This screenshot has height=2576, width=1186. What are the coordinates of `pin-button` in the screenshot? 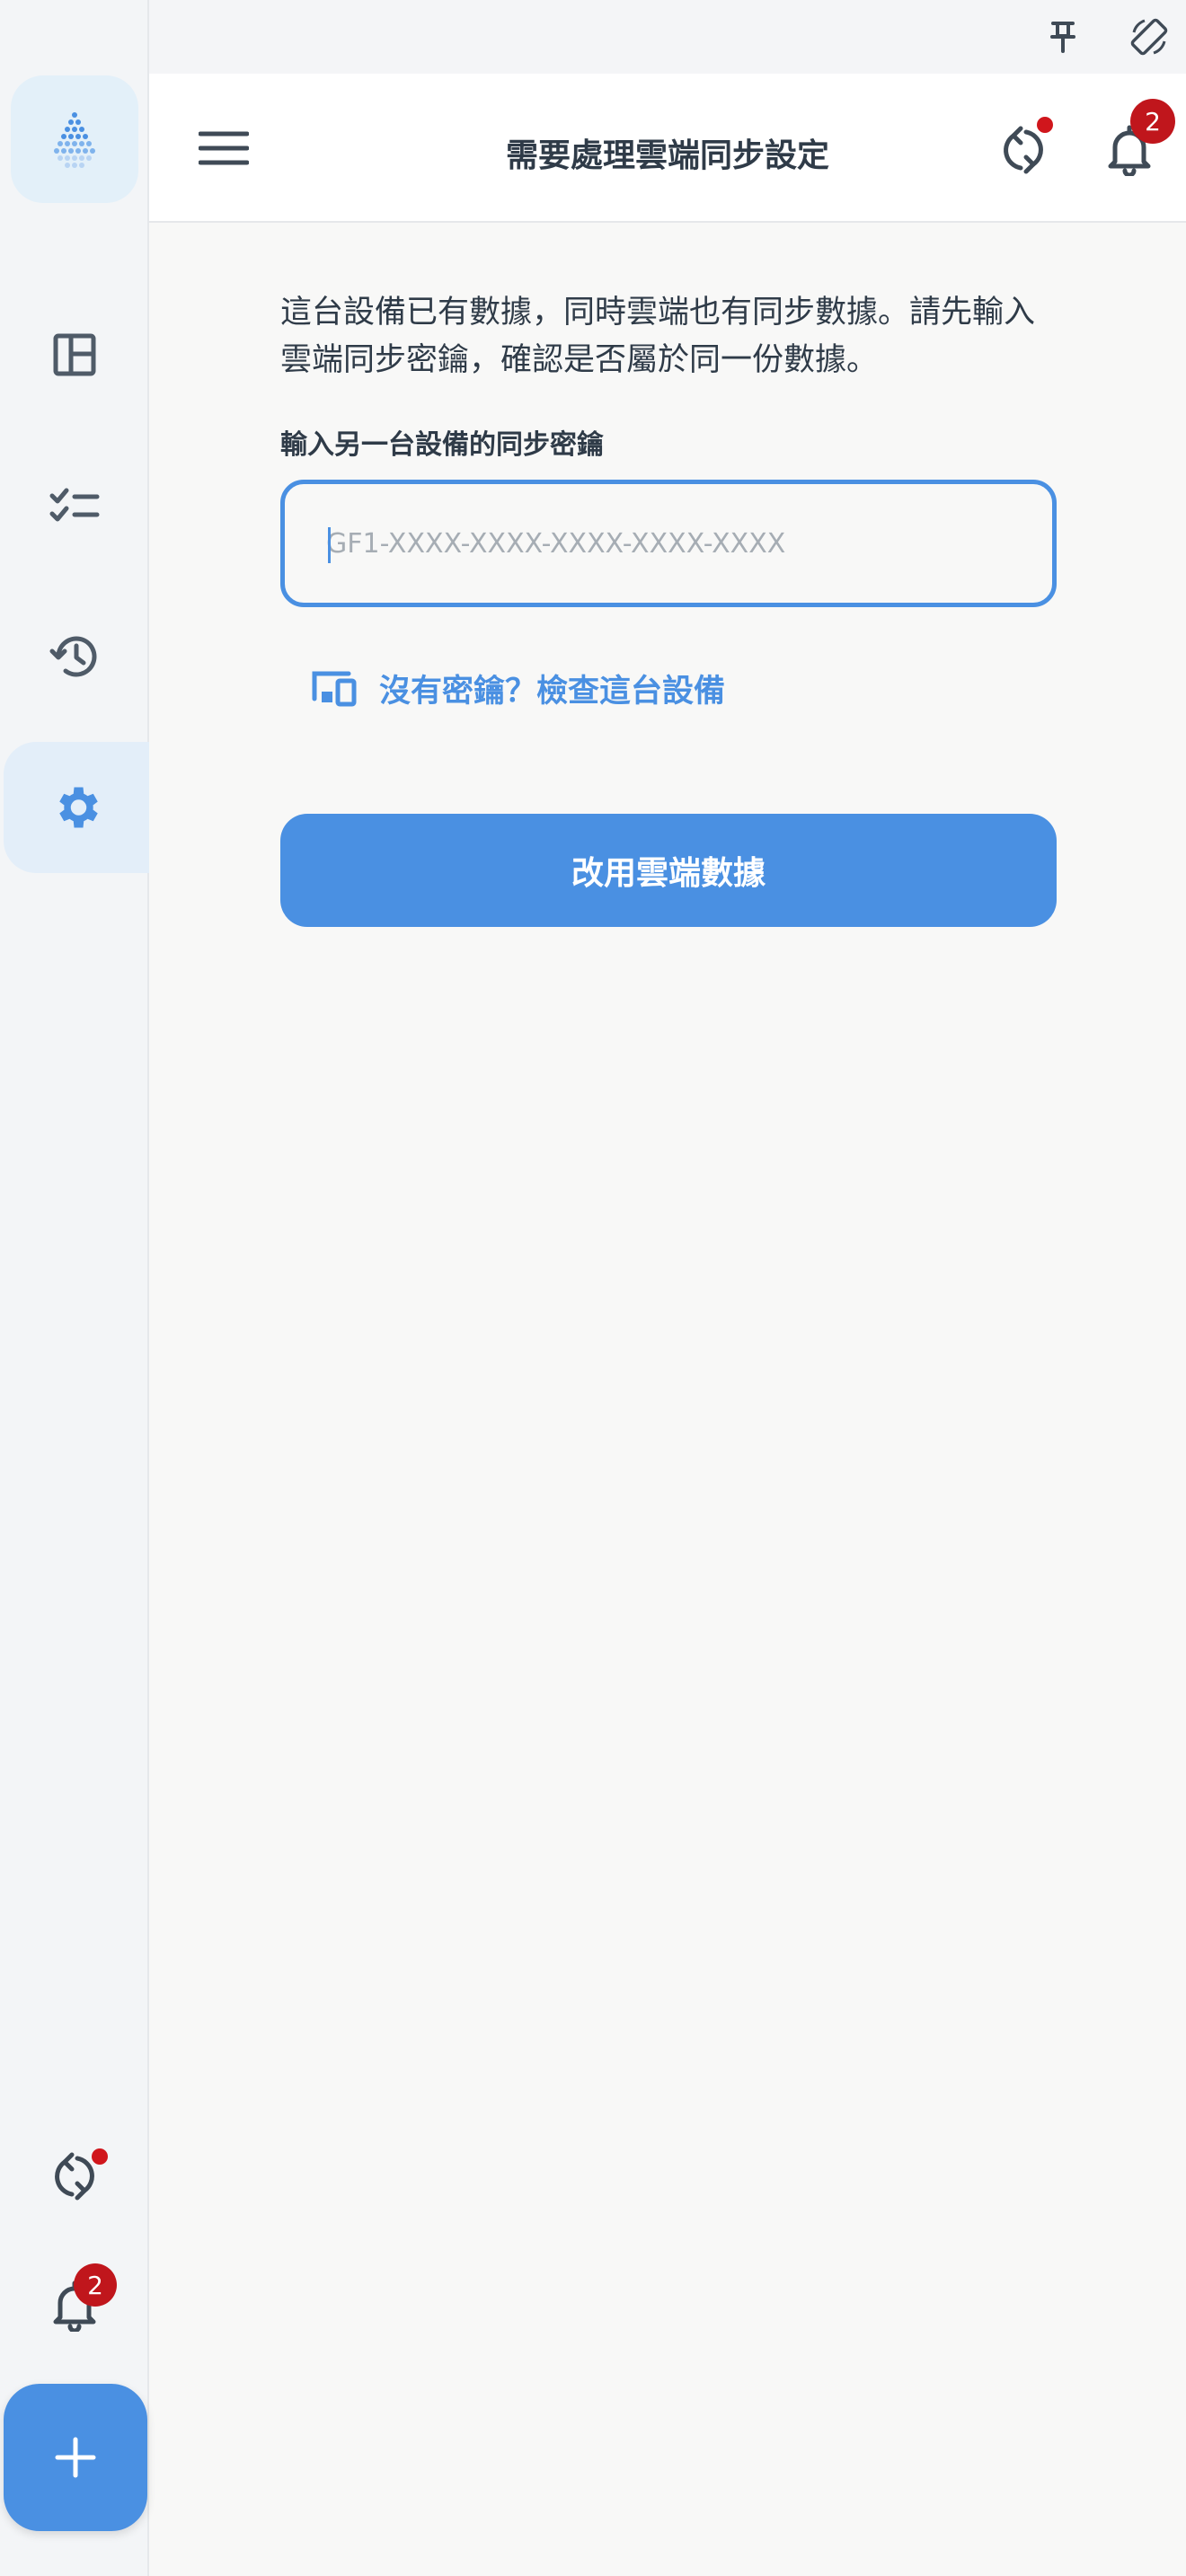 It's located at (1063, 37).